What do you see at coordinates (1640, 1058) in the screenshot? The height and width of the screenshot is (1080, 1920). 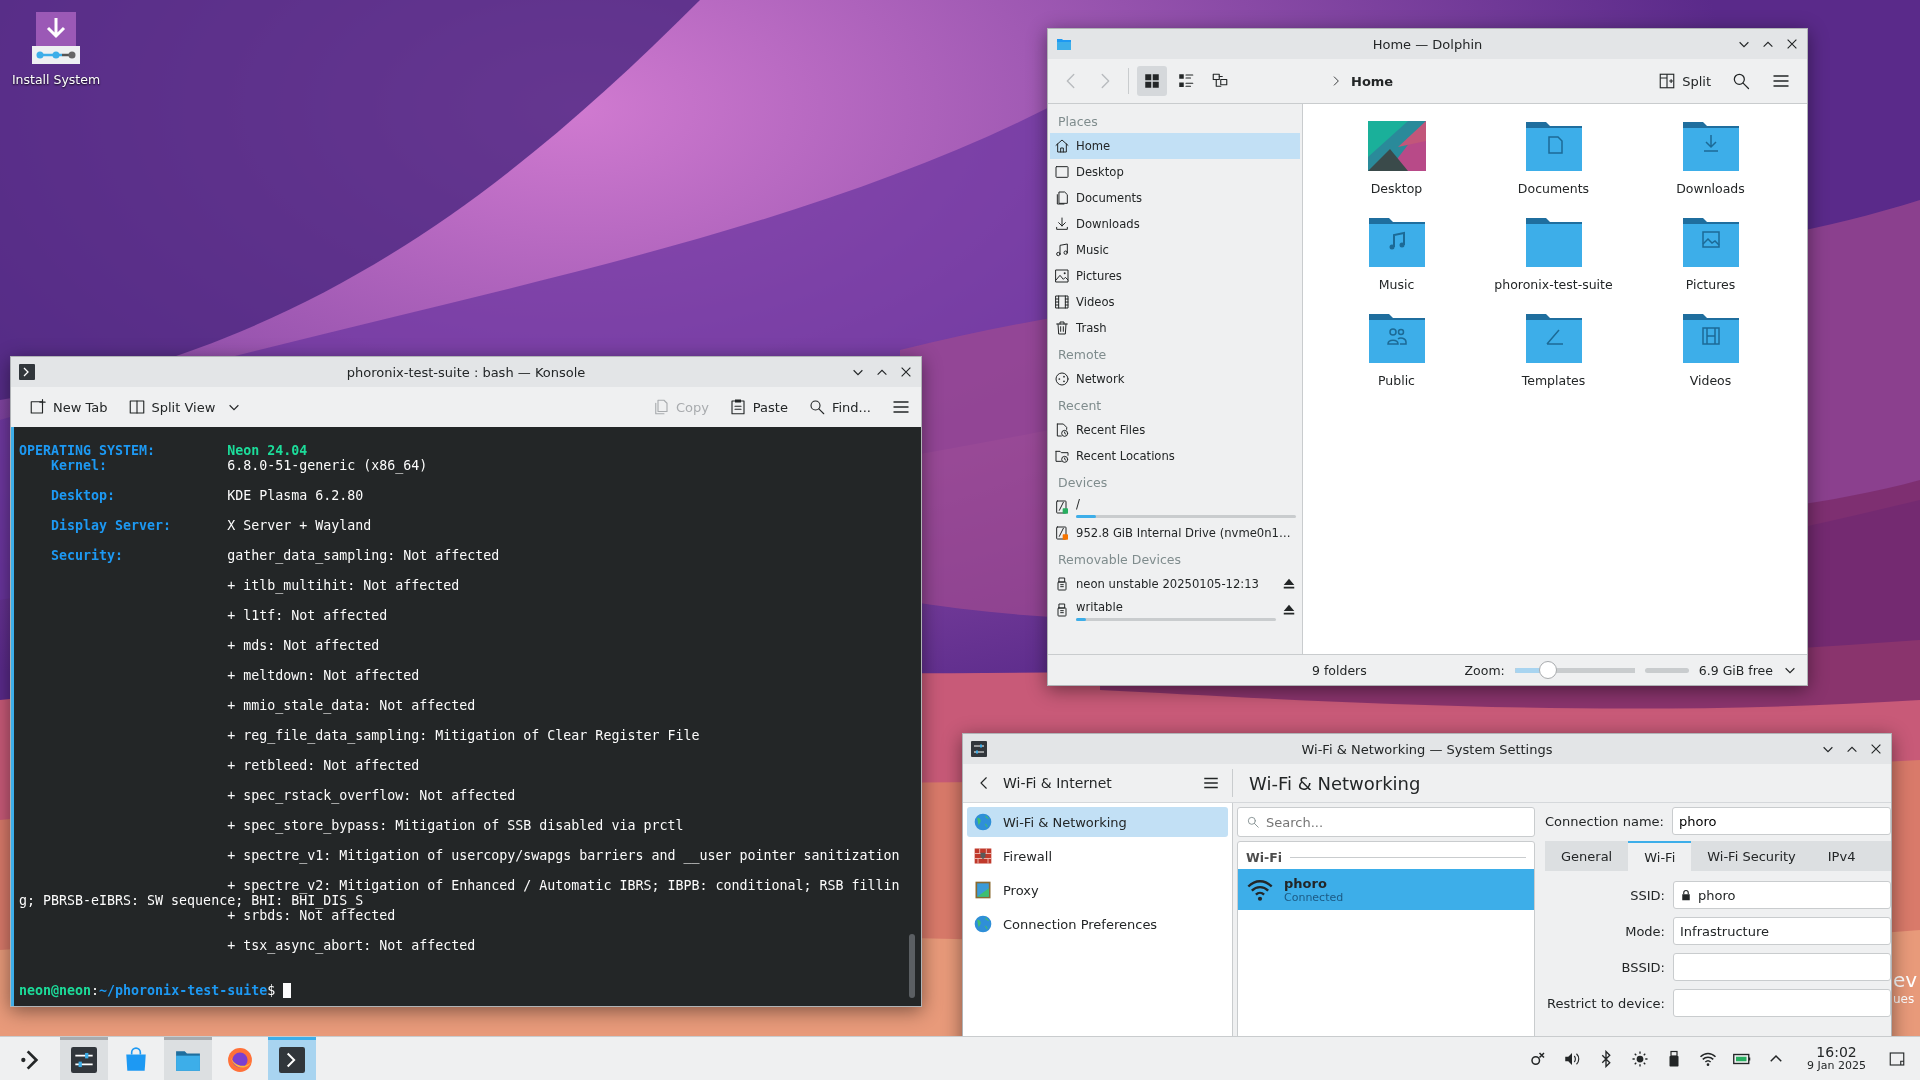 I see `brightness-icon` at bounding box center [1640, 1058].